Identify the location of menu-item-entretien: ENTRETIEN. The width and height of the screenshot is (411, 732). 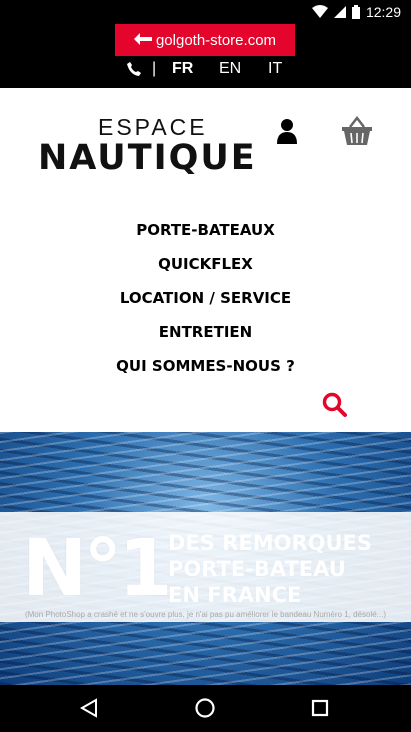
(205, 337).